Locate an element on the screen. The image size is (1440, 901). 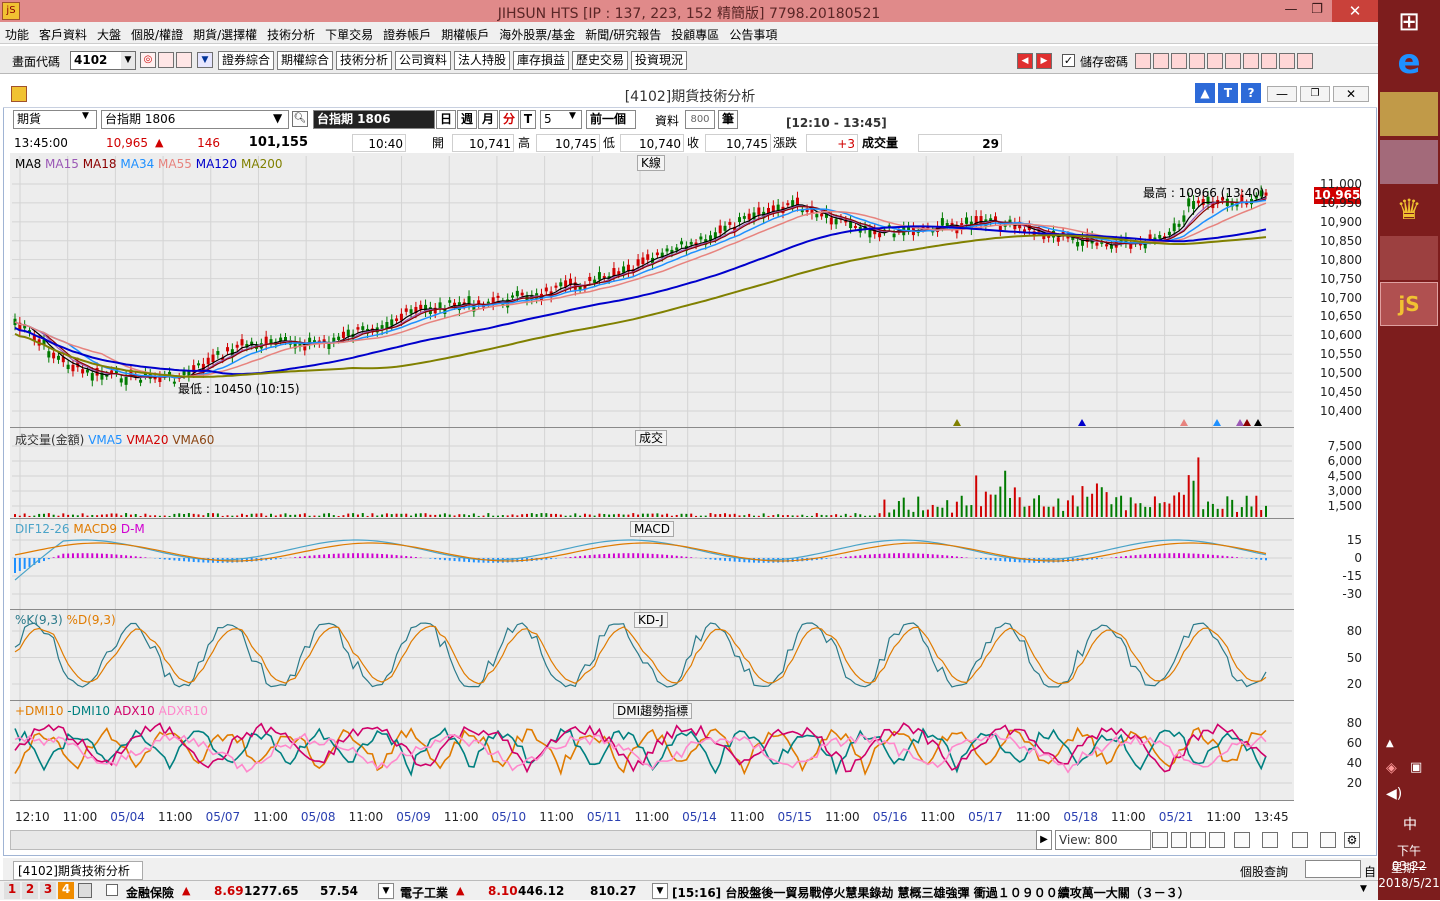
ticker-checkbox is located at coordinates (112, 890).